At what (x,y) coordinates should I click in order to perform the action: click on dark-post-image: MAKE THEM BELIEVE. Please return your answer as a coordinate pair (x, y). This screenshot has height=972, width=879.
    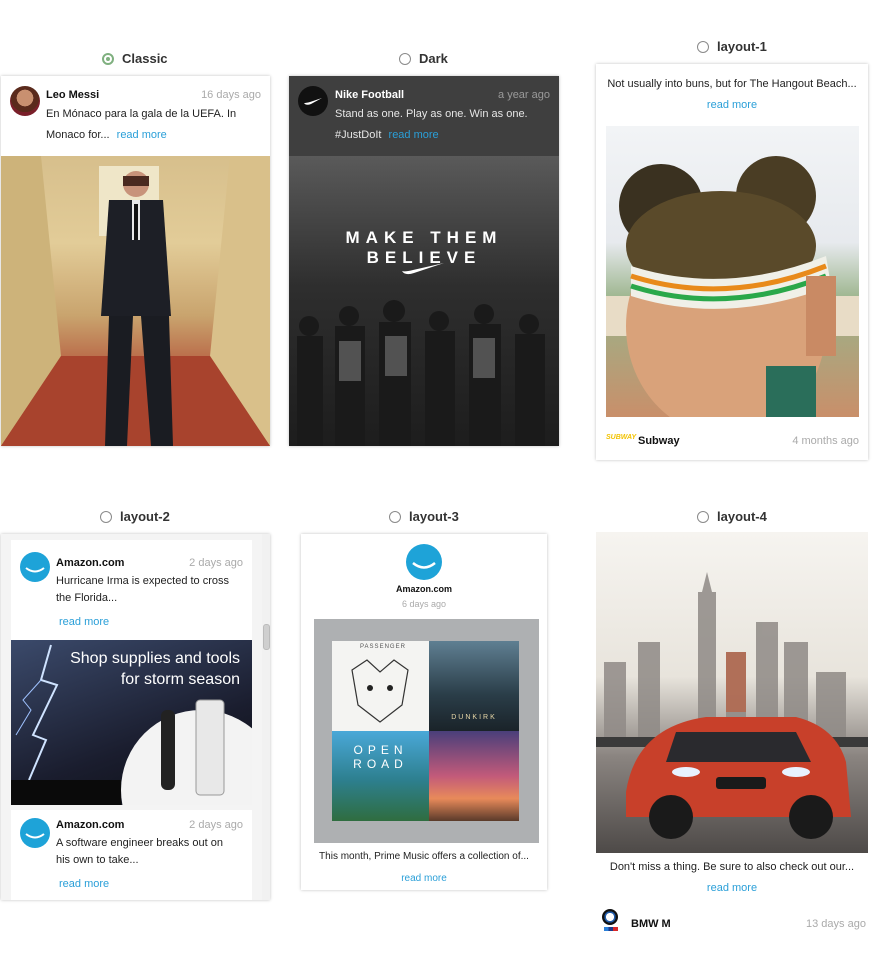
    Looking at the image, I should click on (424, 301).